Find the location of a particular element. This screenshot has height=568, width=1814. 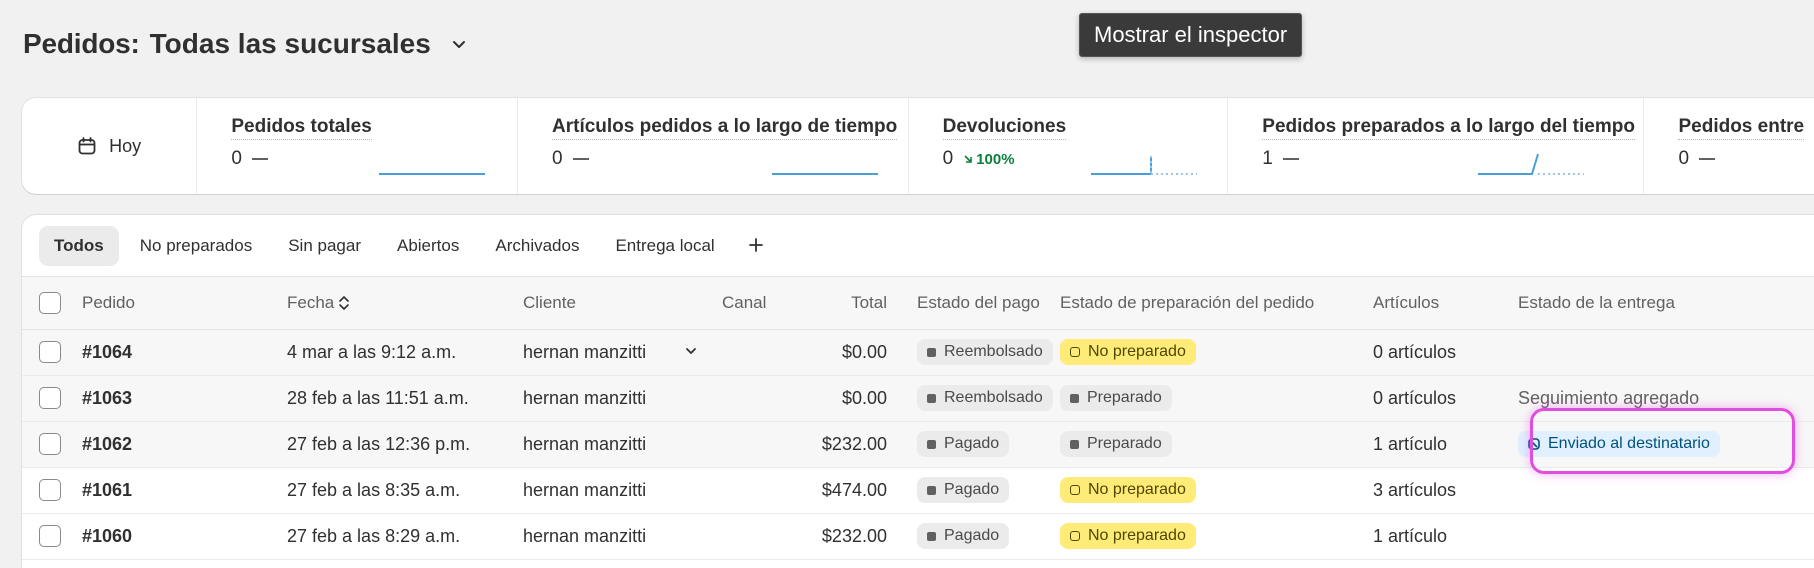

page-header: Pedidos: Todas las sucursales is located at coordinates (247, 44).